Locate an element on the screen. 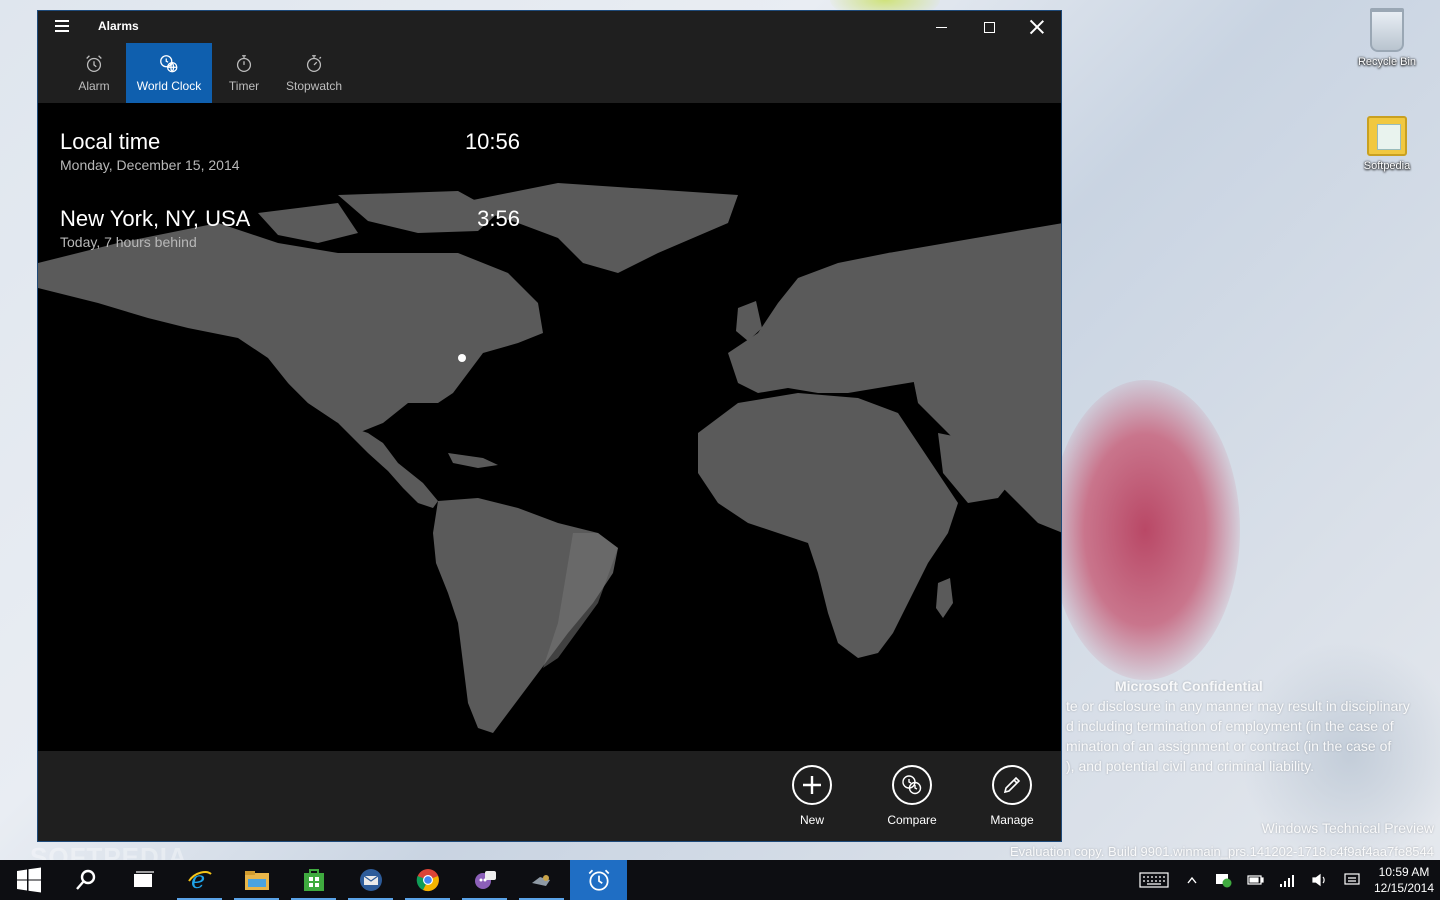 This screenshot has width=1440, height=900. taskbar-store is located at coordinates (313, 880).